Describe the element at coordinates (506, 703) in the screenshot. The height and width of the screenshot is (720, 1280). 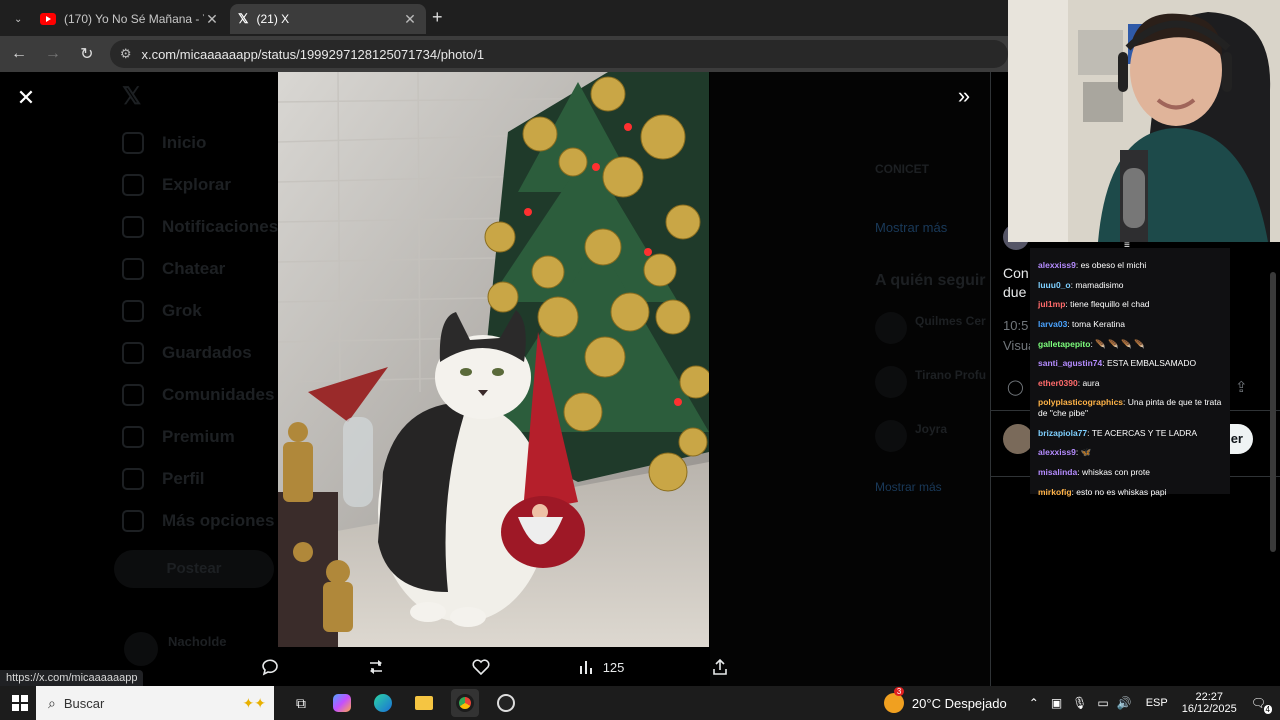
I see `obs-icon` at that location.